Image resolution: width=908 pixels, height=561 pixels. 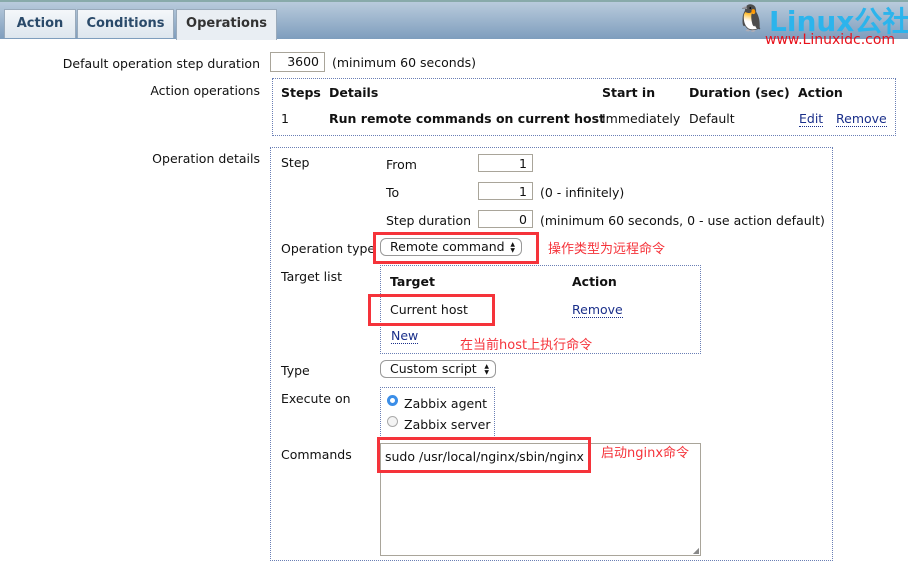 I want to click on col-start-in: Start in, so click(x=629, y=92).